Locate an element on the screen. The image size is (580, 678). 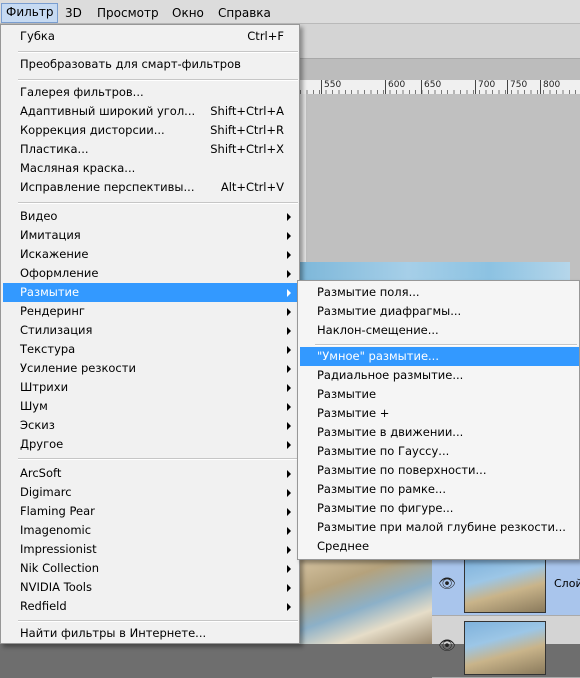
menu-item-distort: Искажение is located at coordinates (150, 254).